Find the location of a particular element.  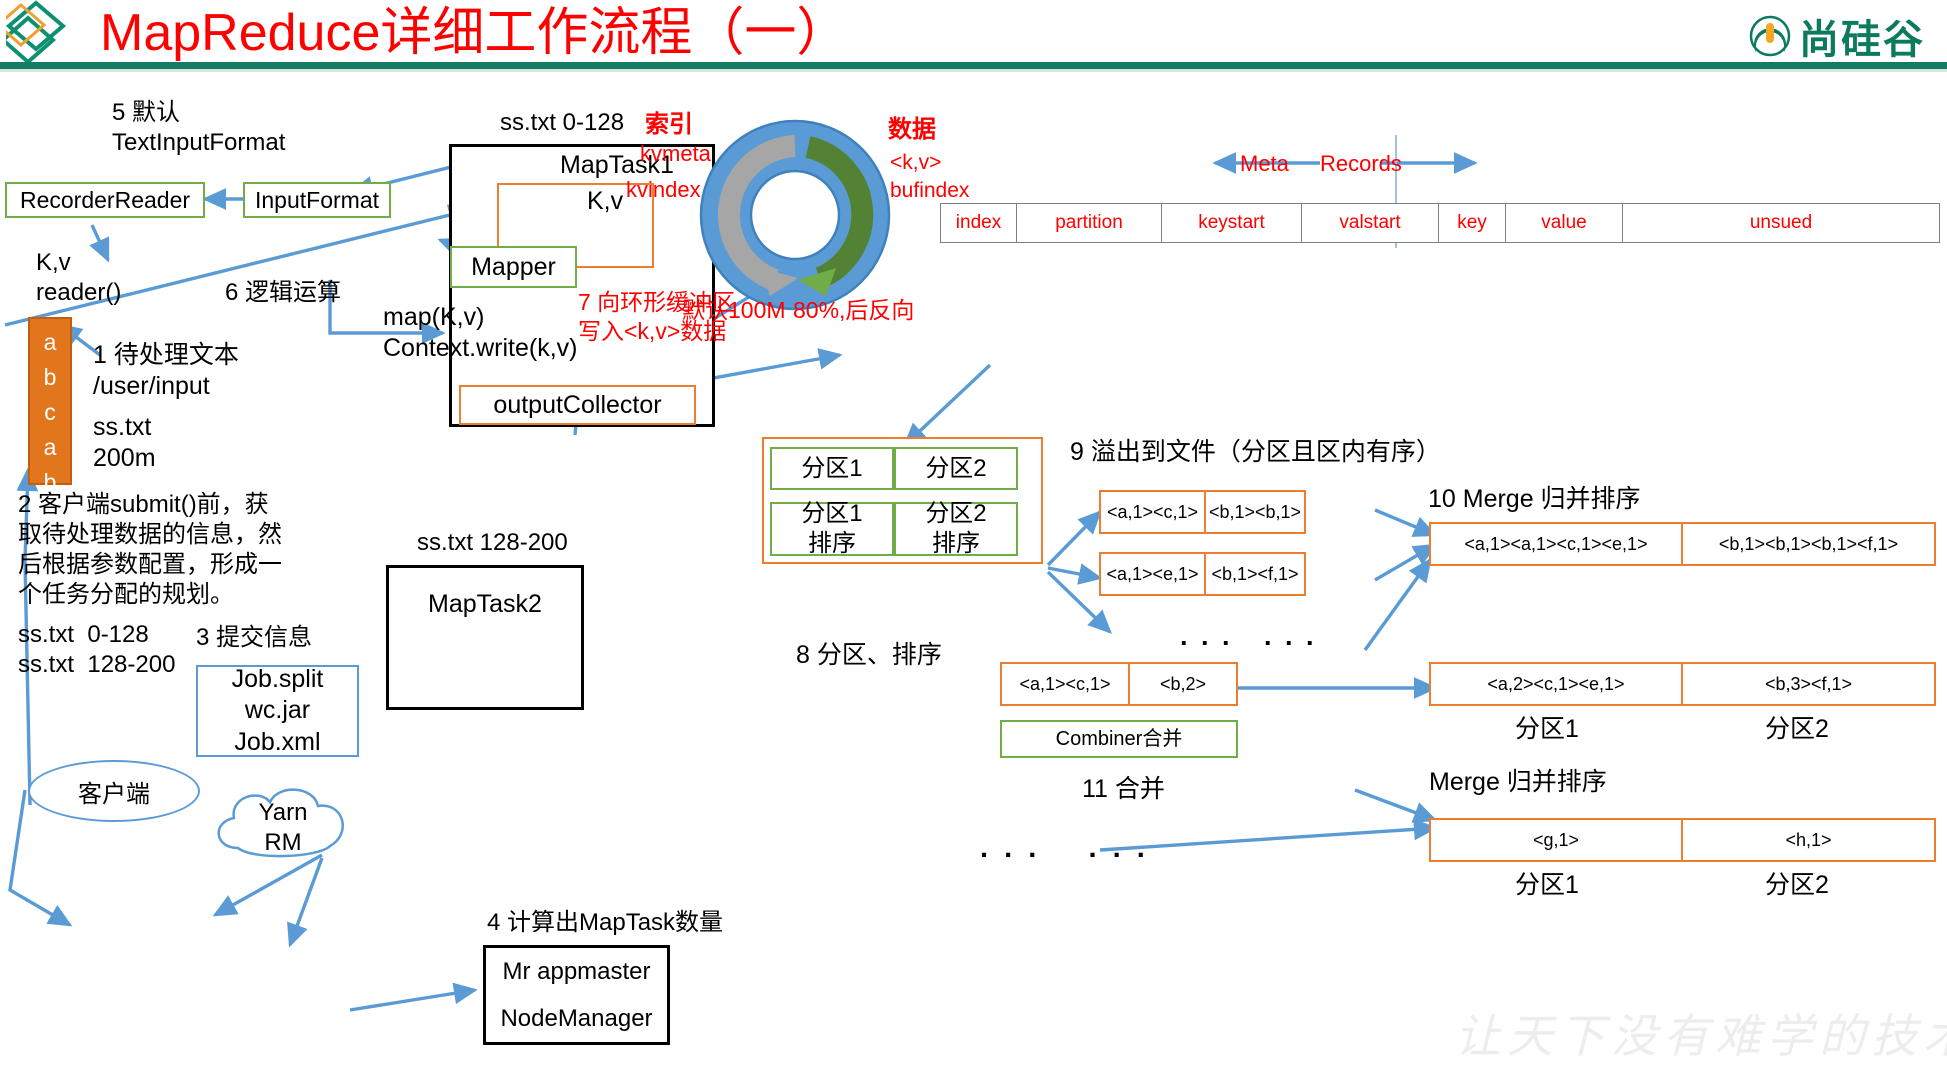

header-rule-secondary is located at coordinates (973, 70).